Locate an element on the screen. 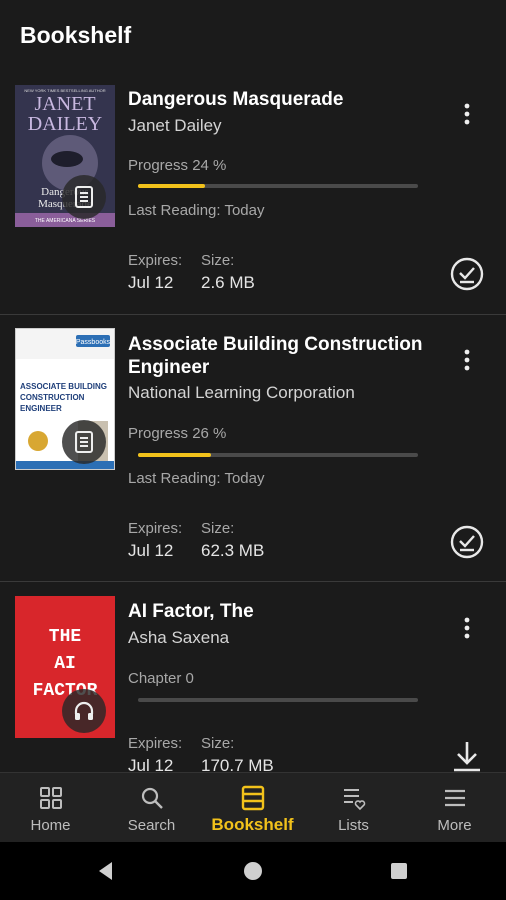  cover-line-3: ENGINEER is located at coordinates (41, 408).